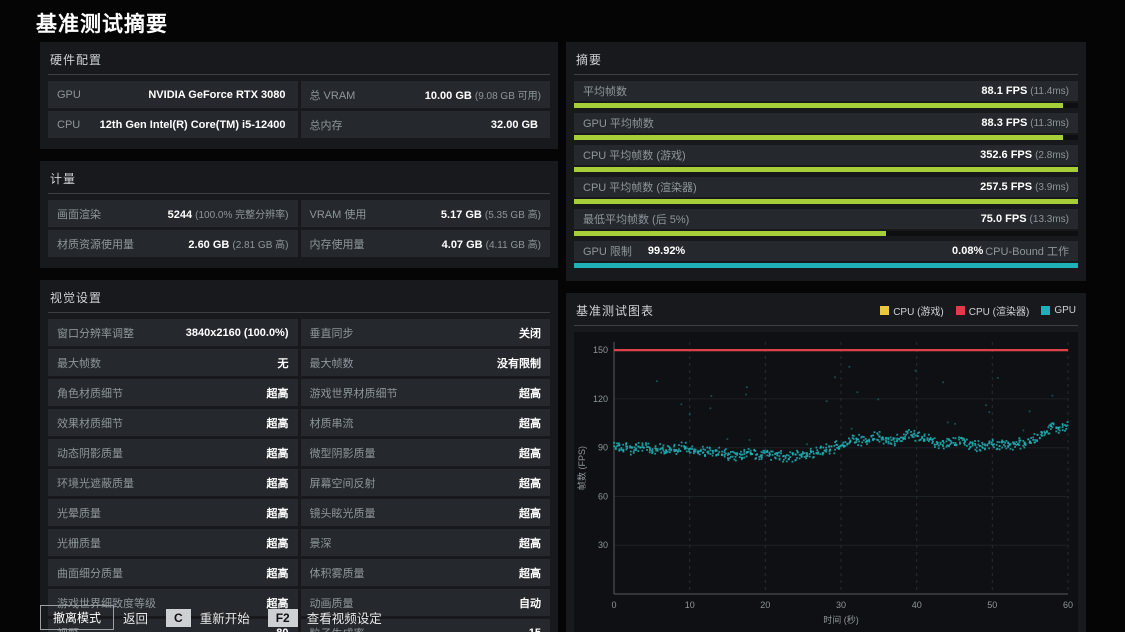  I want to click on svg-text: 10, so click(690, 605).